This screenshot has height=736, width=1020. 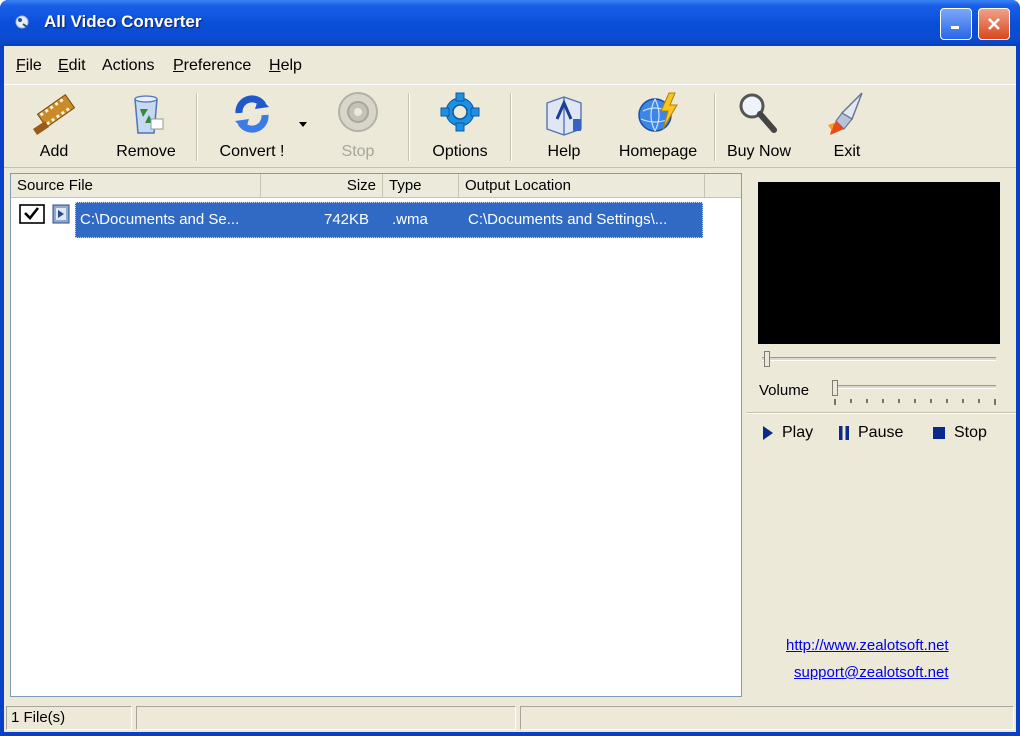 I want to click on convert-arrows-icon, so click(x=252, y=114).